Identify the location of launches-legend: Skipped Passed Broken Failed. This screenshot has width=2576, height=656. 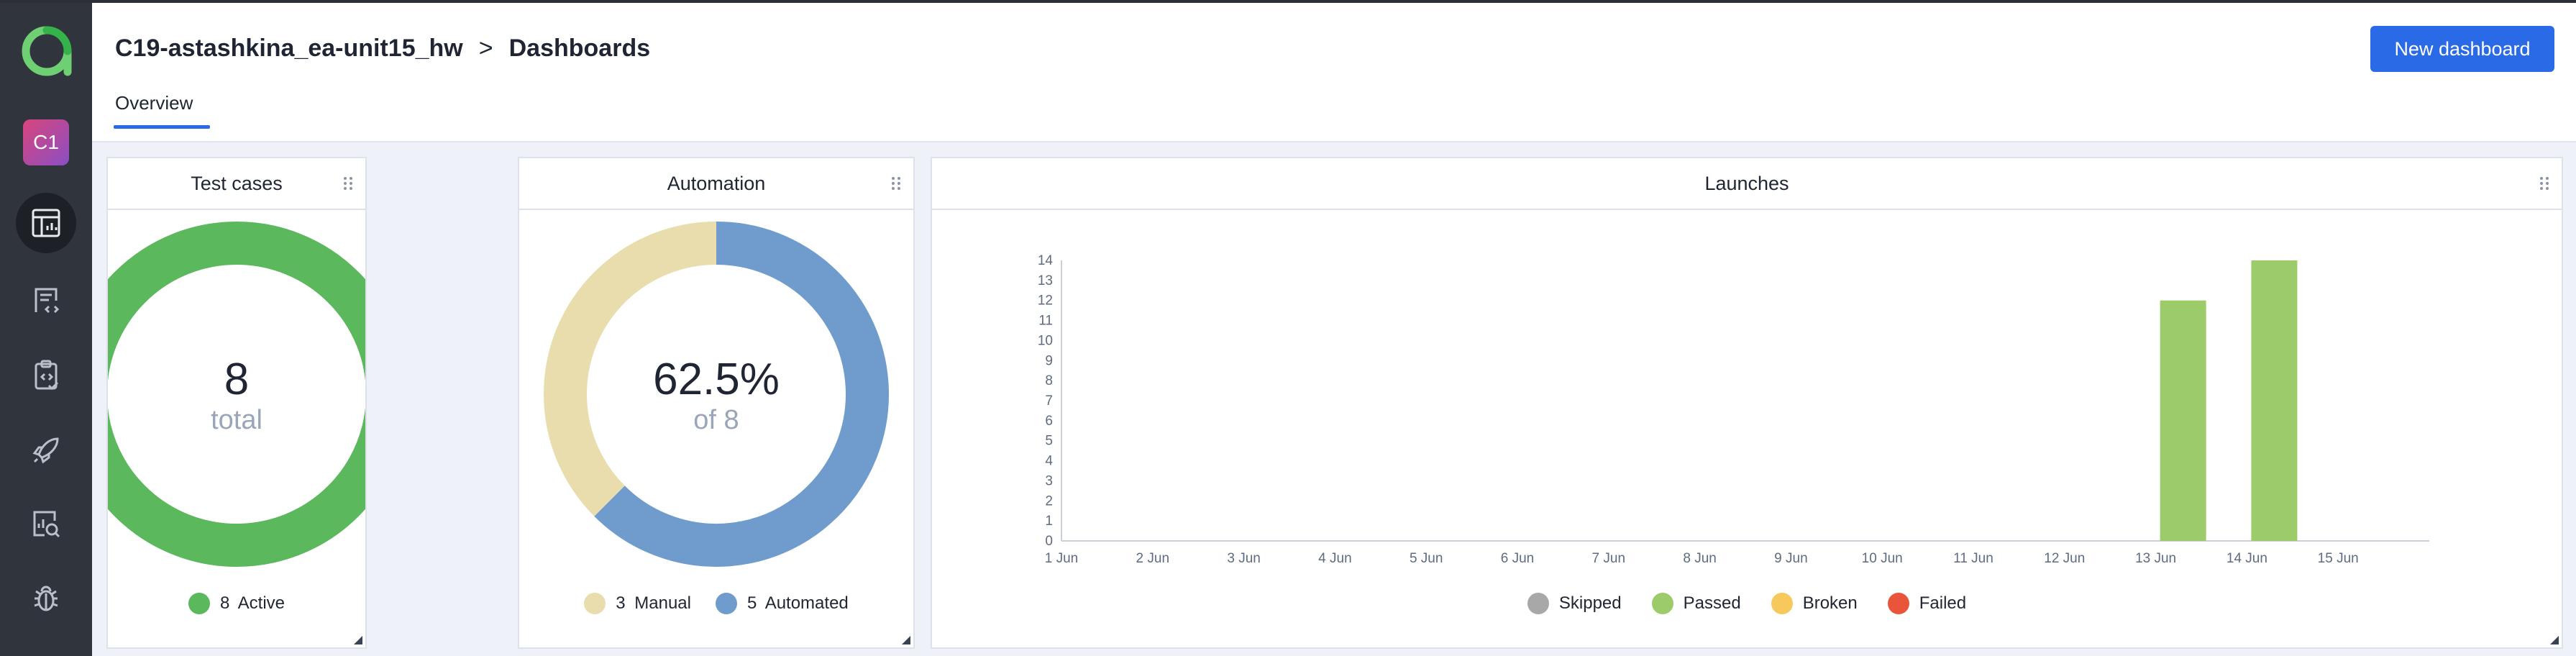
(1747, 603).